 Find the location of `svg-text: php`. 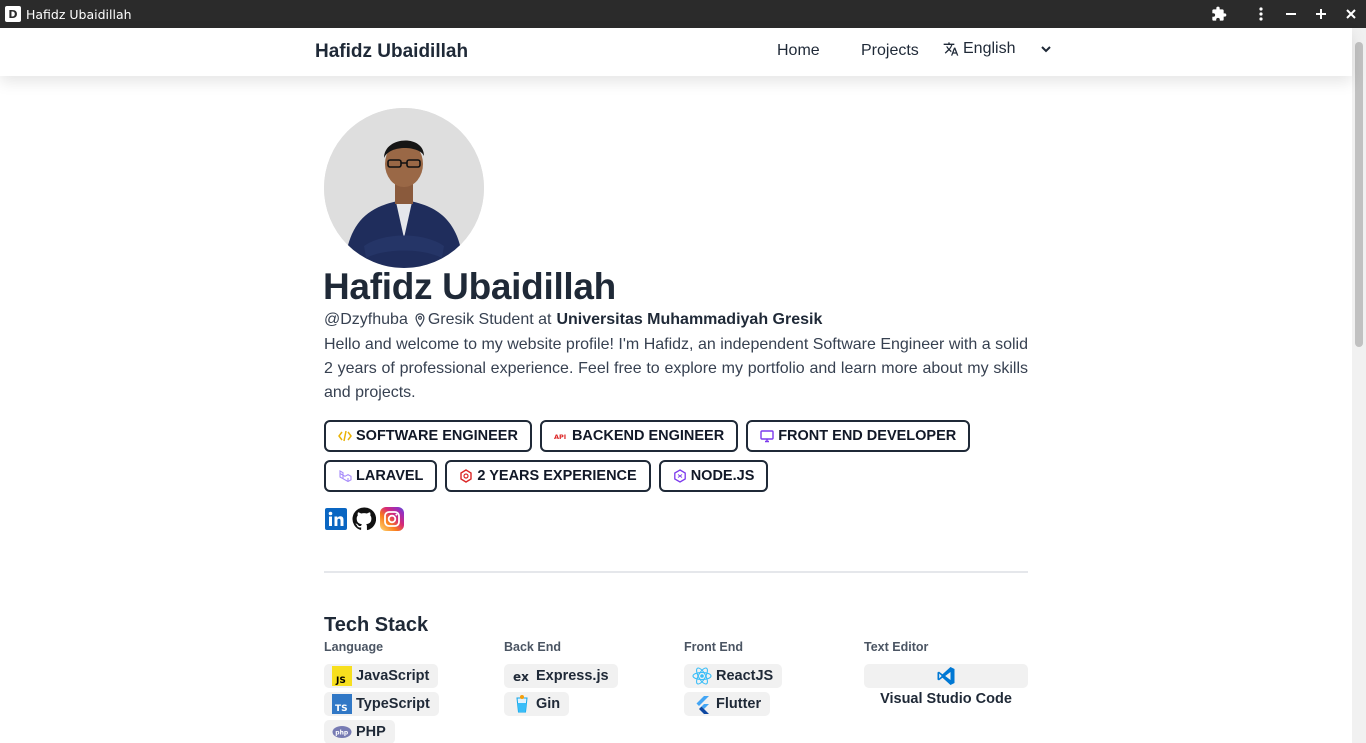

svg-text: php is located at coordinates (342, 732).